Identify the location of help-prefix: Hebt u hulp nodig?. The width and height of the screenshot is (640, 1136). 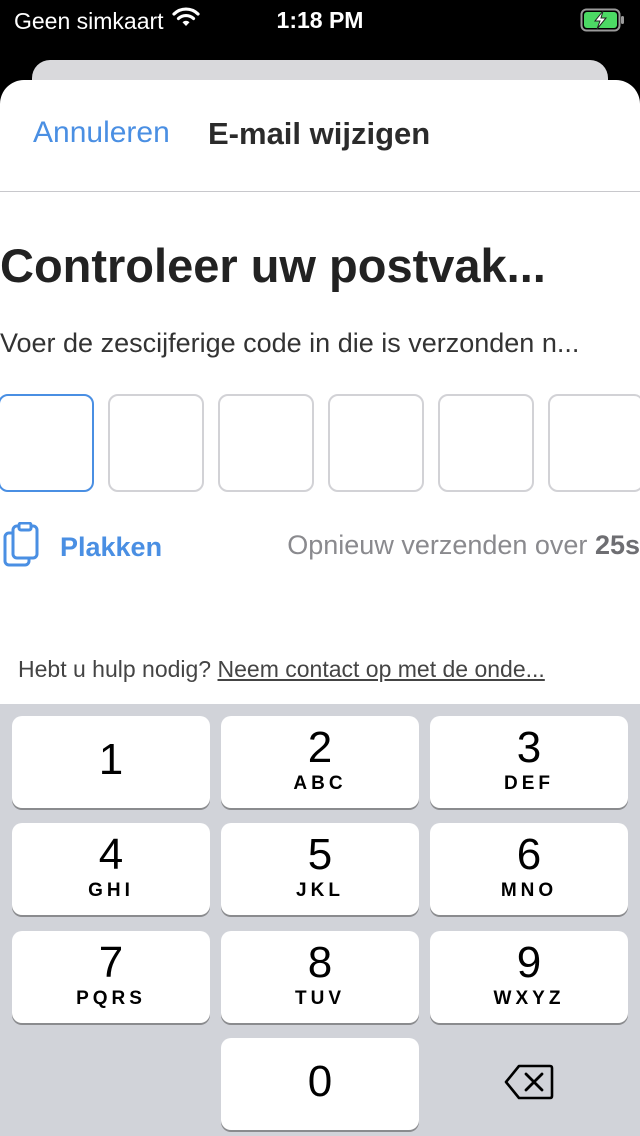
(118, 669).